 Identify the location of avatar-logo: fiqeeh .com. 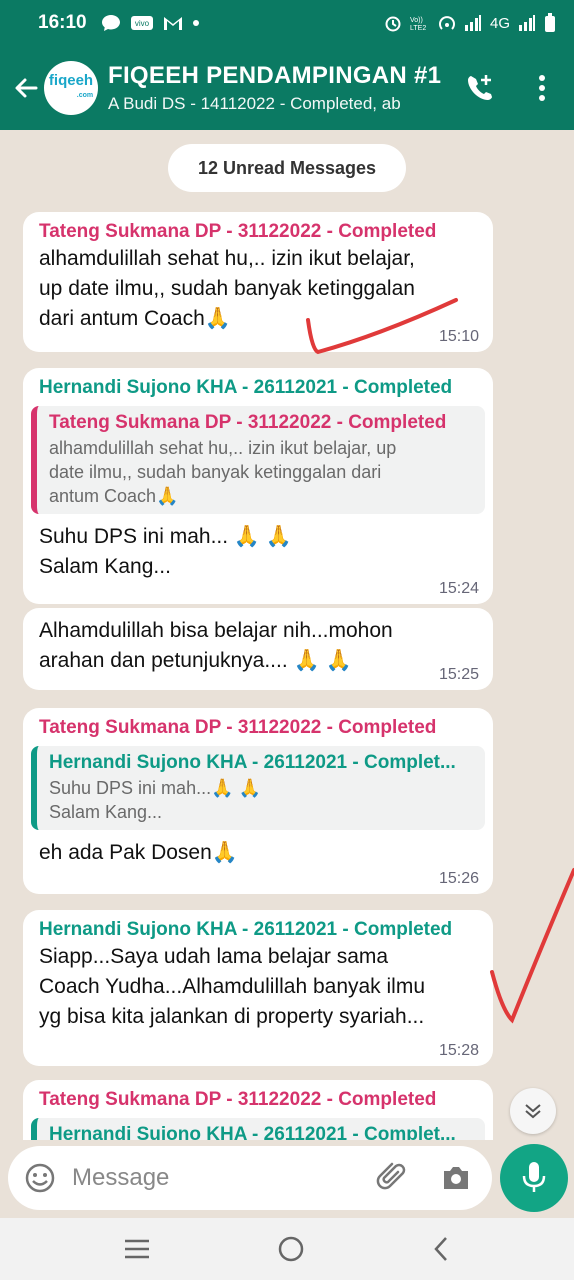
(71, 88).